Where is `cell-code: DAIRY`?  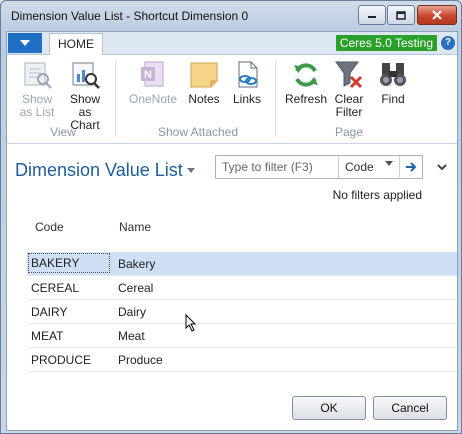 cell-code: DAIRY is located at coordinates (49, 312).